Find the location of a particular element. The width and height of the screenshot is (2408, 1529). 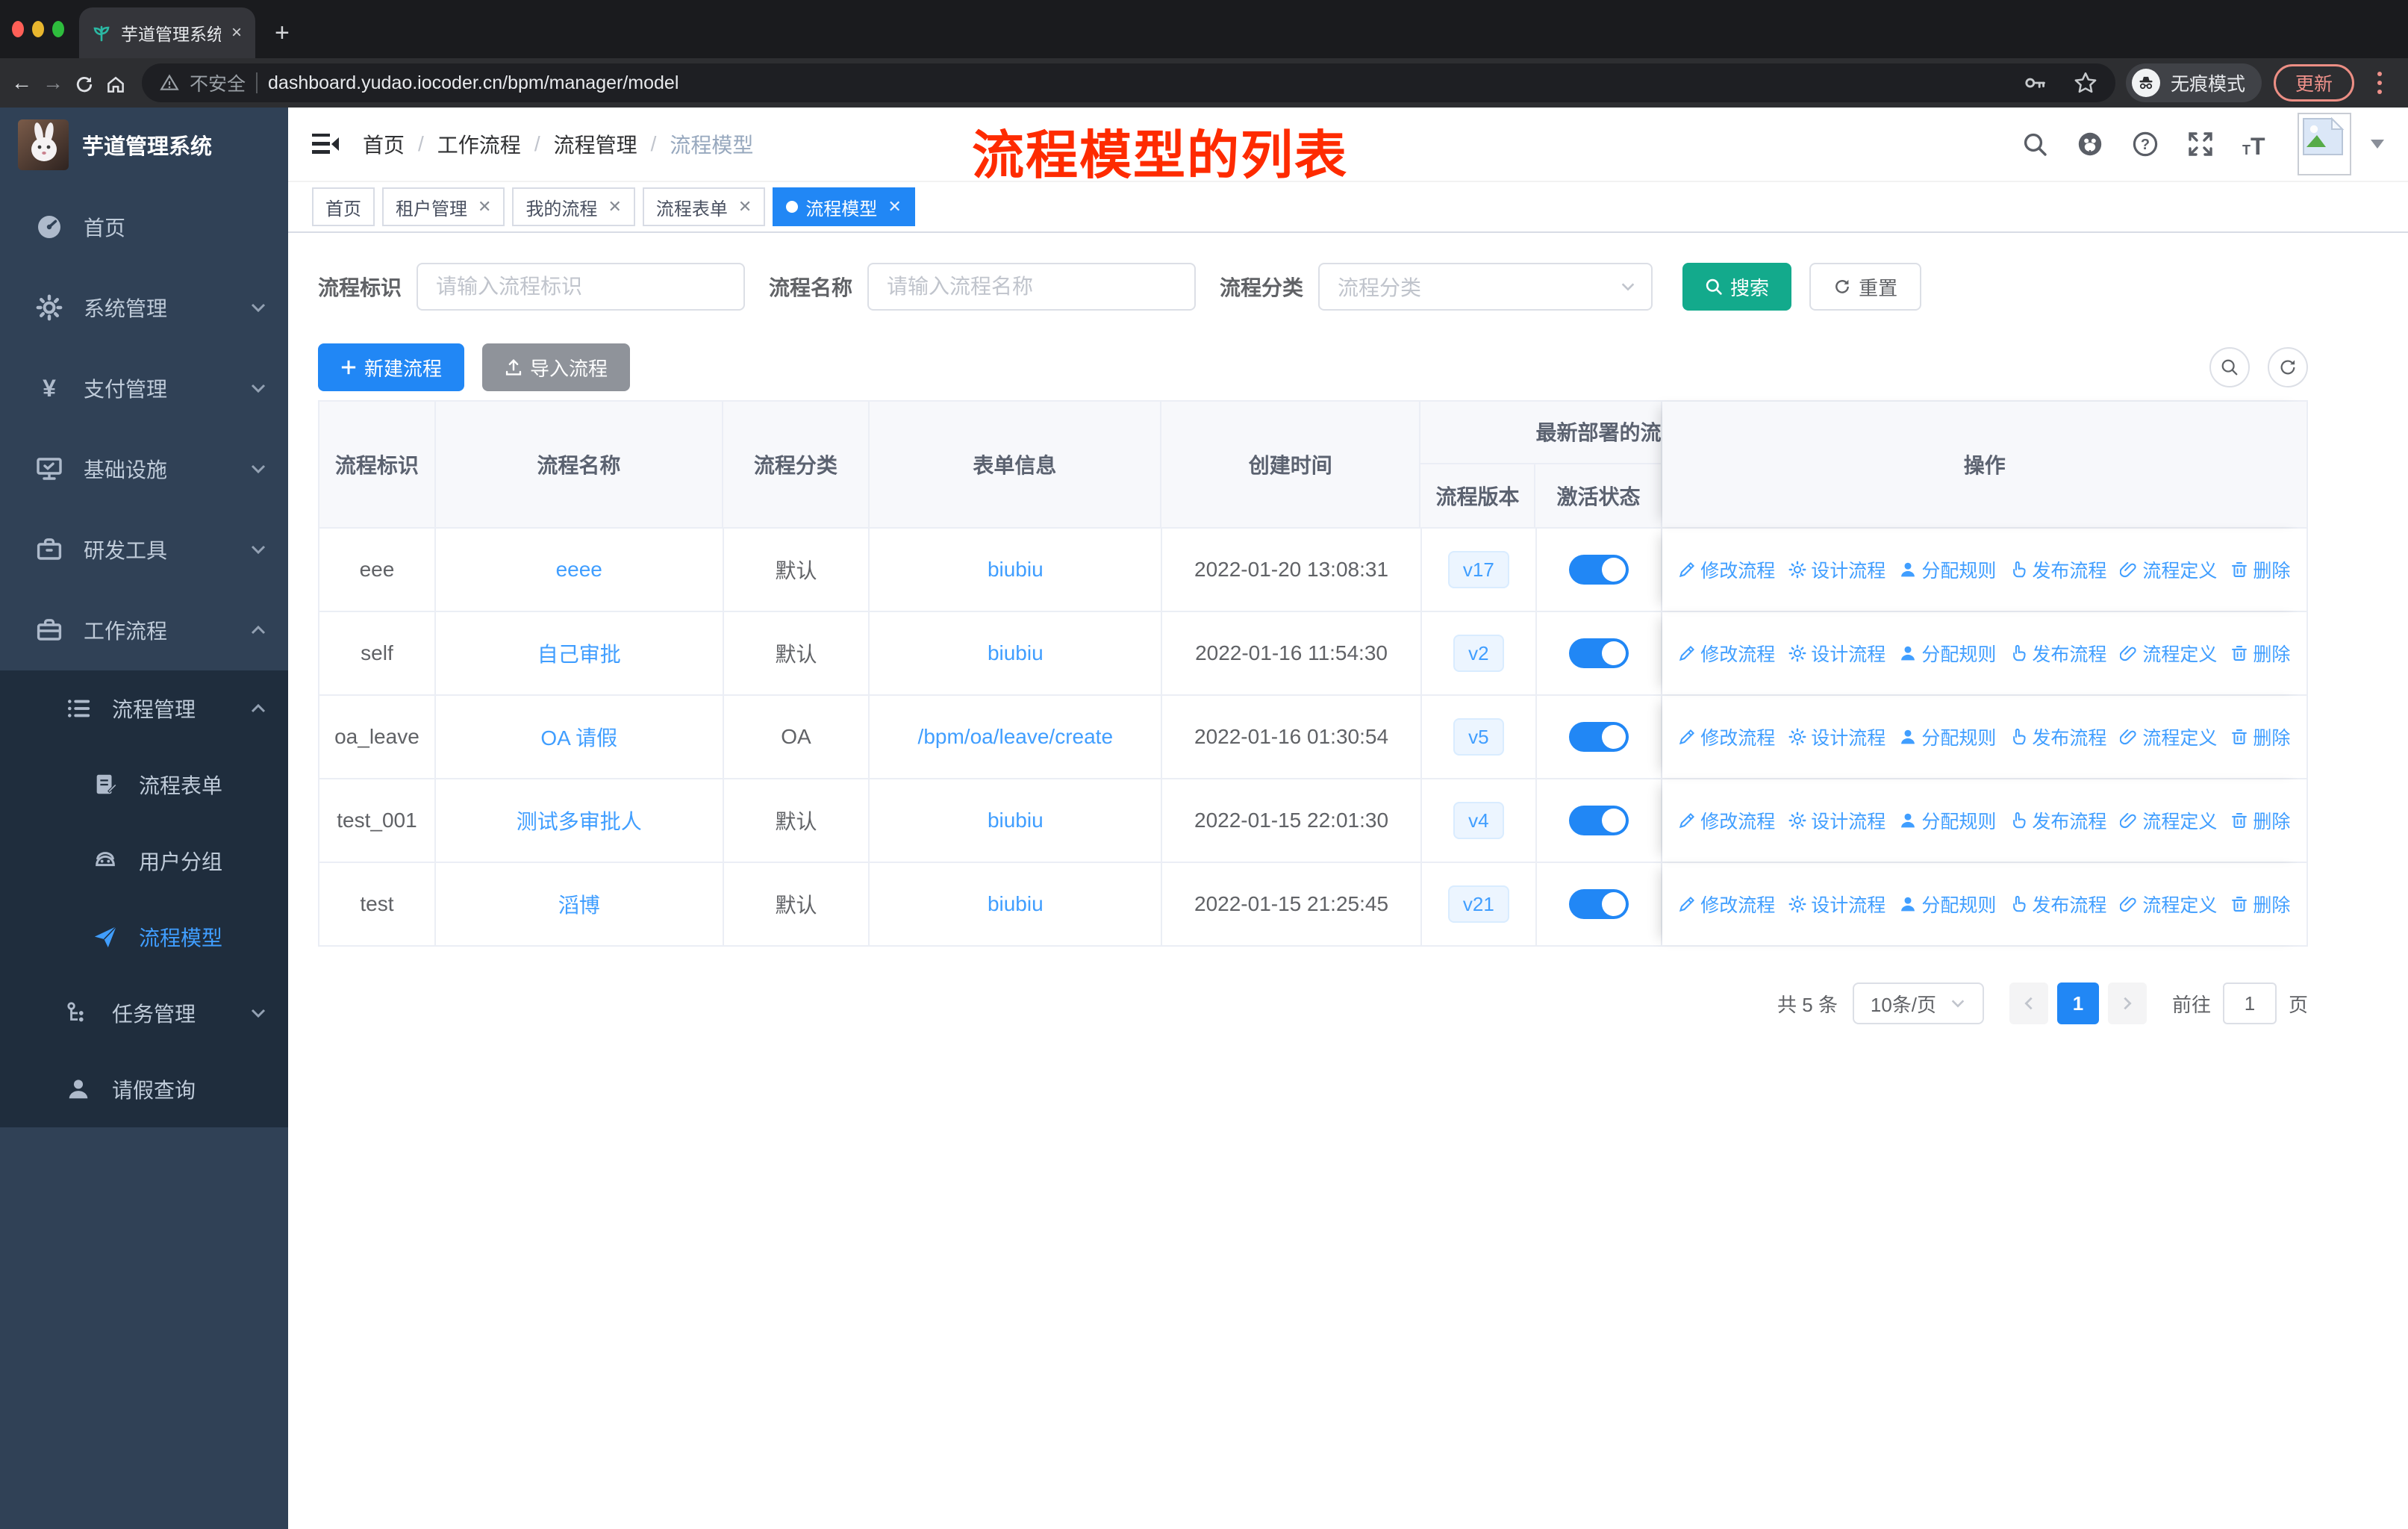

sidebar-item-infra: 基础设施 is located at coordinates (144, 469).